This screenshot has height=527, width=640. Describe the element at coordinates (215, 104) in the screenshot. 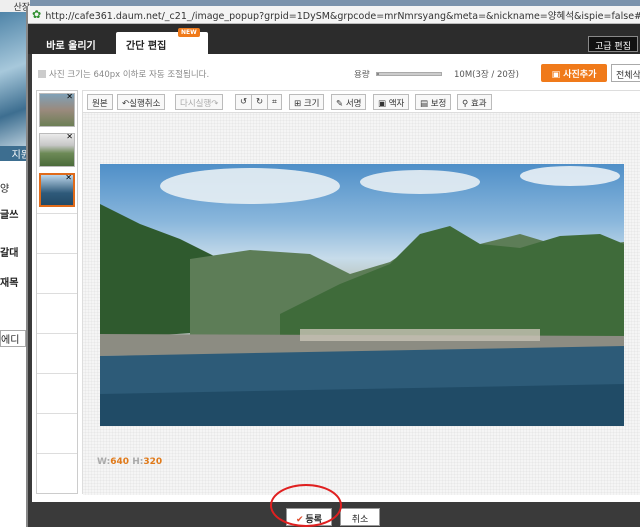

I see `redo-icon: ↷` at that location.